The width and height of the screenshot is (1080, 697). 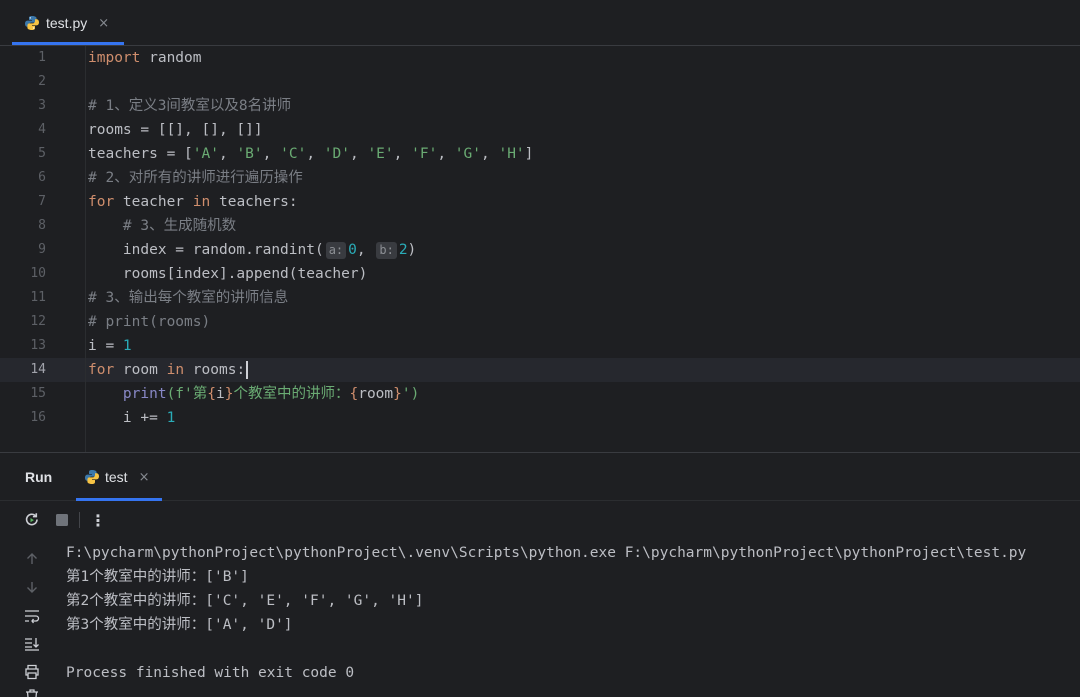 What do you see at coordinates (38, 297) in the screenshot?
I see `line-number: 11` at bounding box center [38, 297].